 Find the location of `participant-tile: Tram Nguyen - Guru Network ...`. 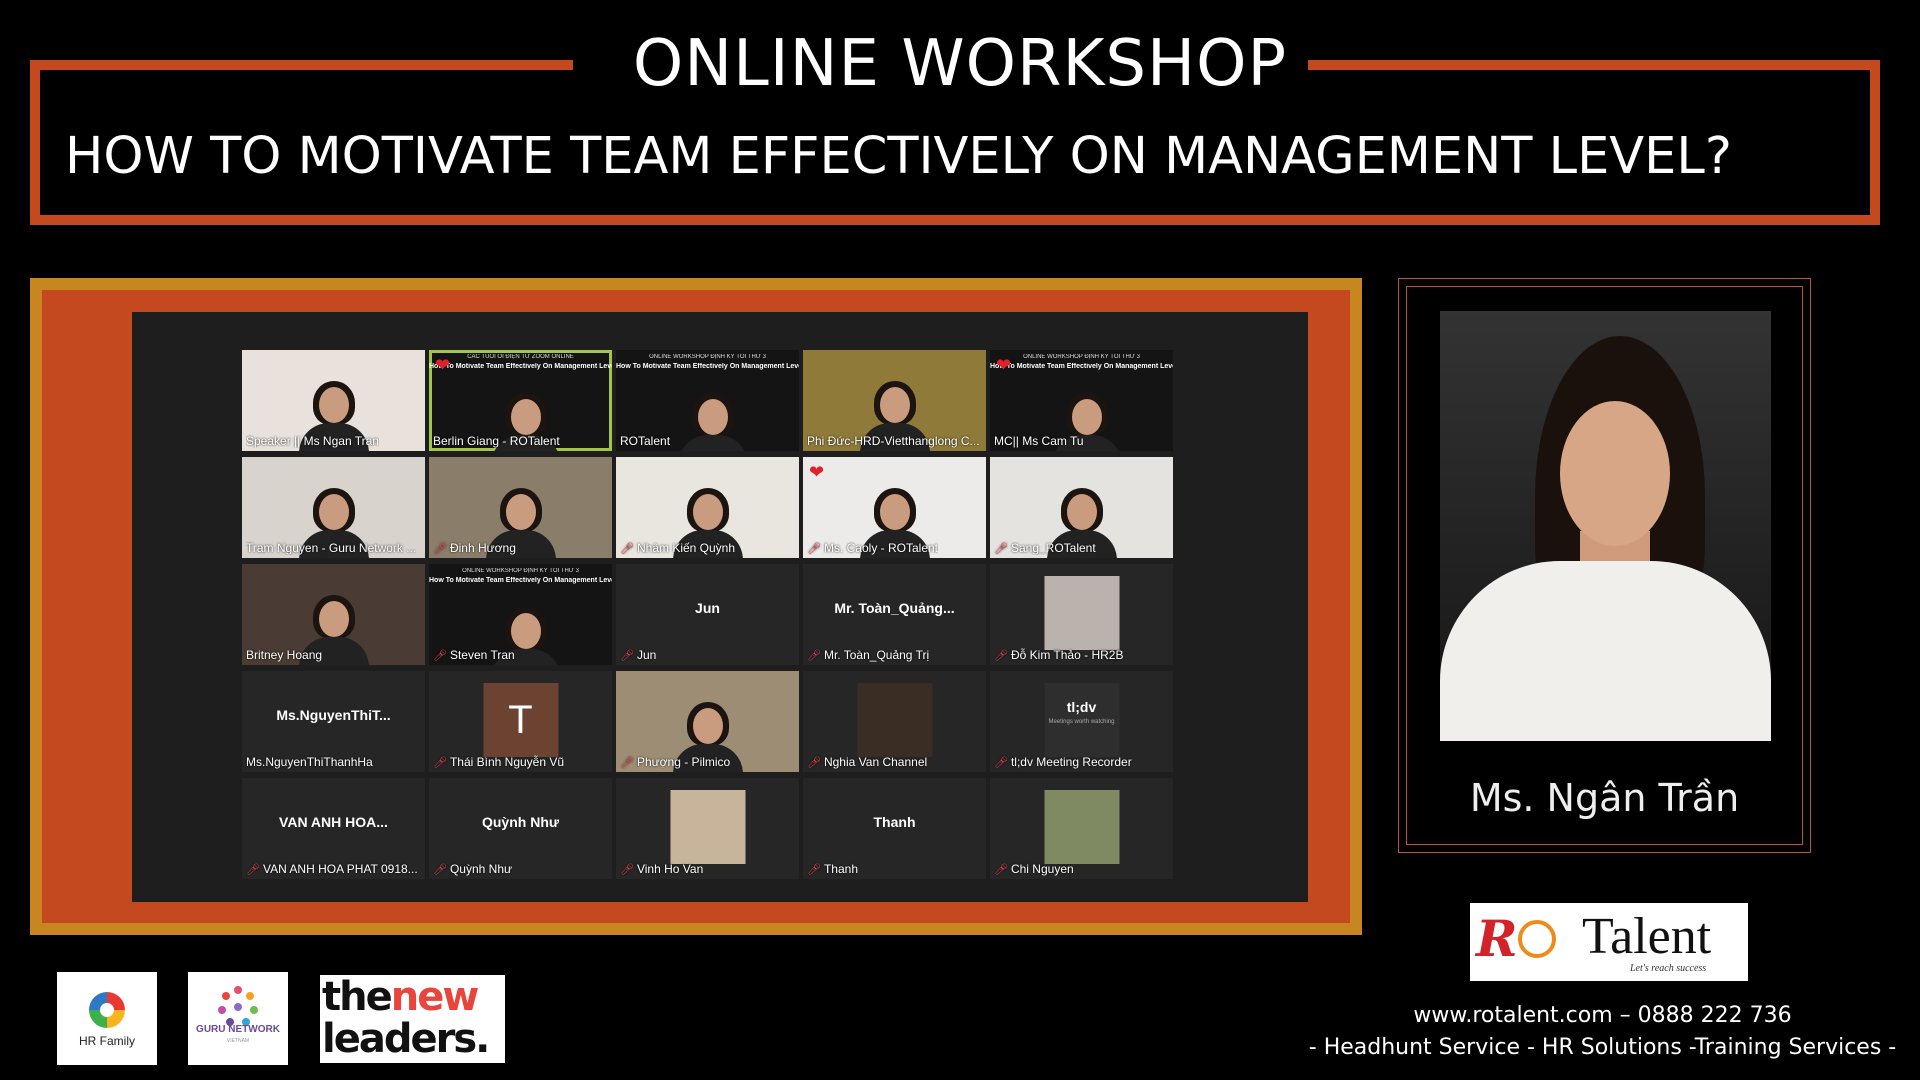

participant-tile: Tram Nguyen - Guru Network ... is located at coordinates (333, 507).